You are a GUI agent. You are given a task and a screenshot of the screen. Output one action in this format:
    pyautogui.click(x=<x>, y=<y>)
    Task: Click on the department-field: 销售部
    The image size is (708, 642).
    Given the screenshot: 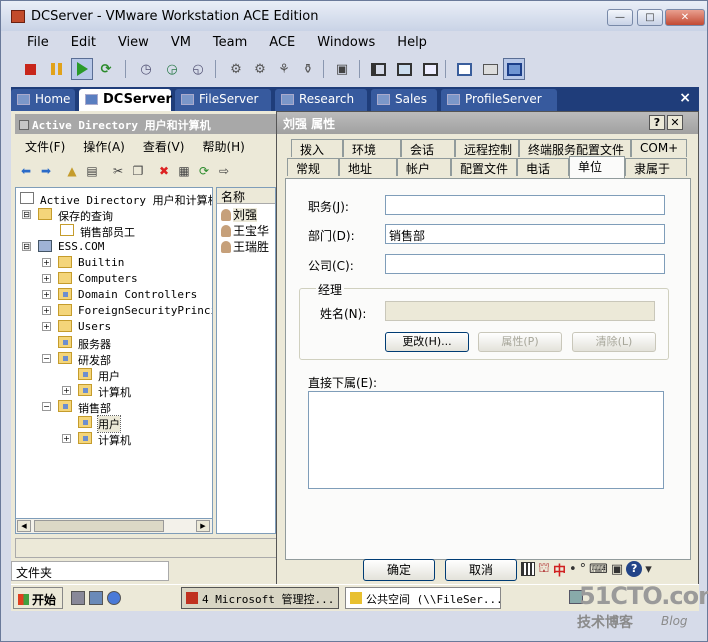 What is the action you would take?
    pyautogui.click(x=525, y=234)
    